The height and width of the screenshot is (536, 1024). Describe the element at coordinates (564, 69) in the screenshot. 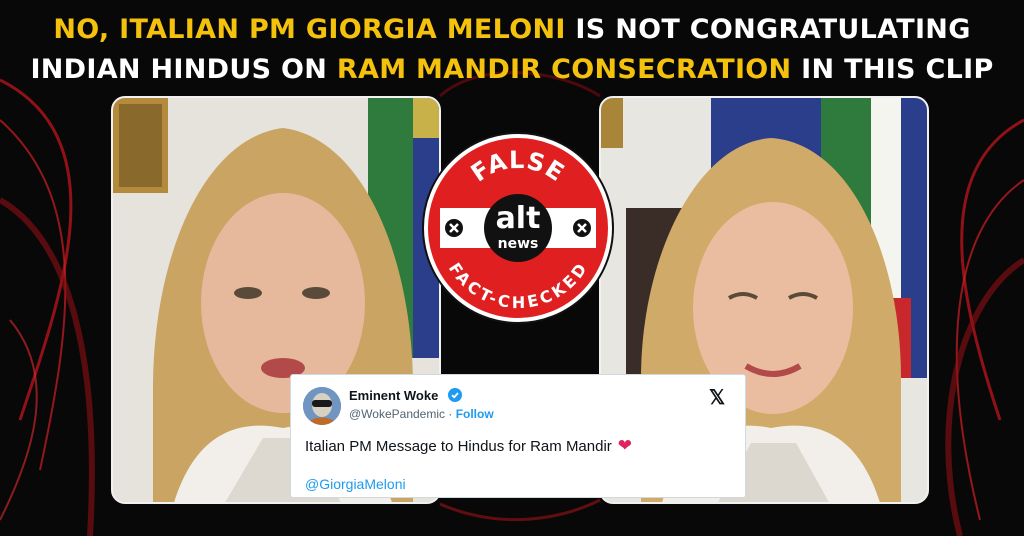

I see `headline-highlight: RAM MANDIR CONSECRATION` at that location.